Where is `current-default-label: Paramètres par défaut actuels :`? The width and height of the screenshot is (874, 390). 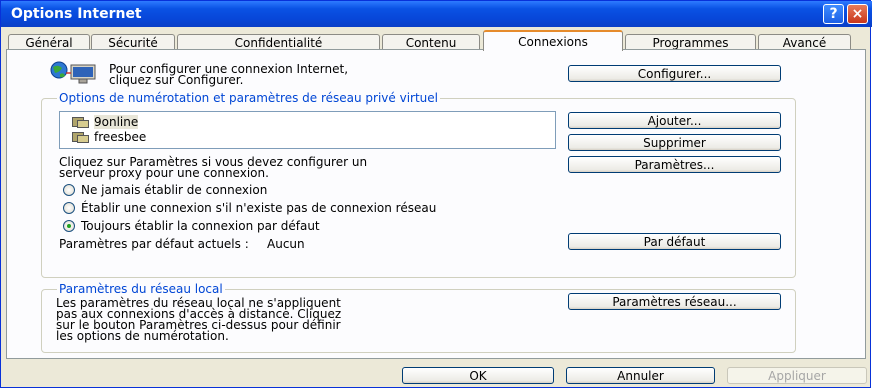 current-default-label: Paramètres par défaut actuels : is located at coordinates (154, 244).